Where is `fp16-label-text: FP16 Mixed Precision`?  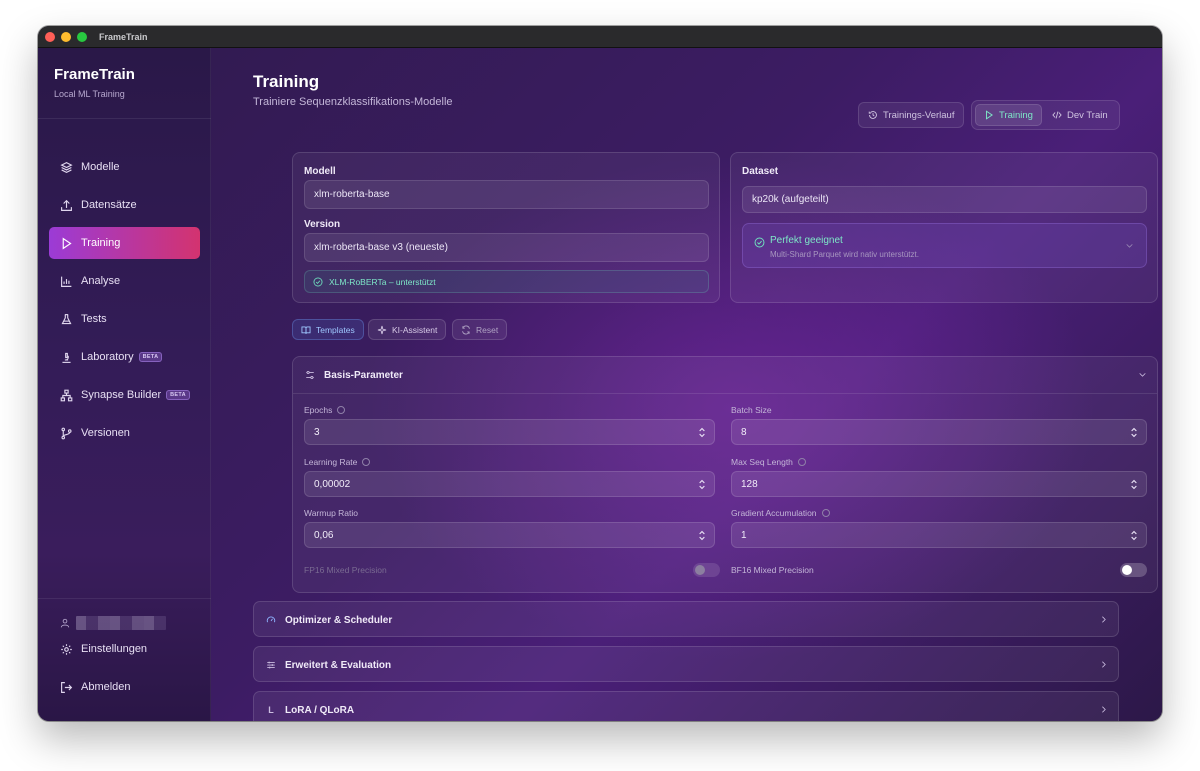 fp16-label-text: FP16 Mixed Precision is located at coordinates (345, 570).